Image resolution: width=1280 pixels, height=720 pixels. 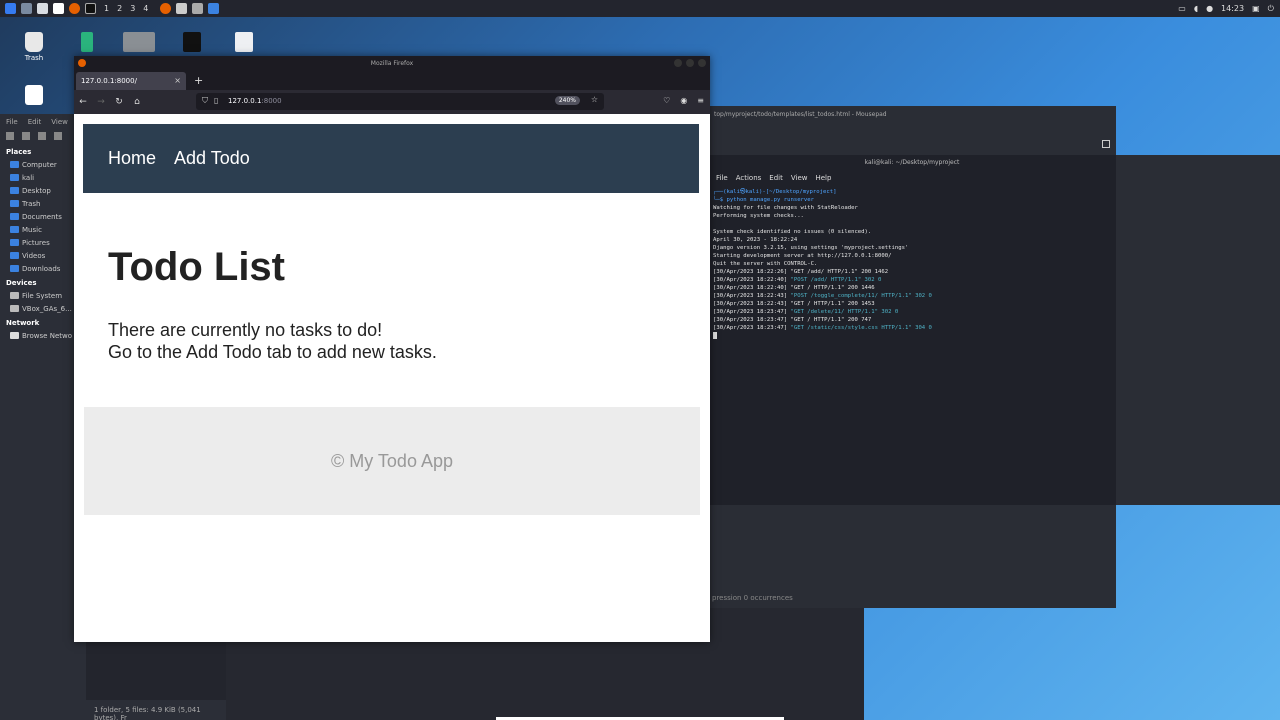 I want to click on file-manager-icon, so click(x=42, y=8).